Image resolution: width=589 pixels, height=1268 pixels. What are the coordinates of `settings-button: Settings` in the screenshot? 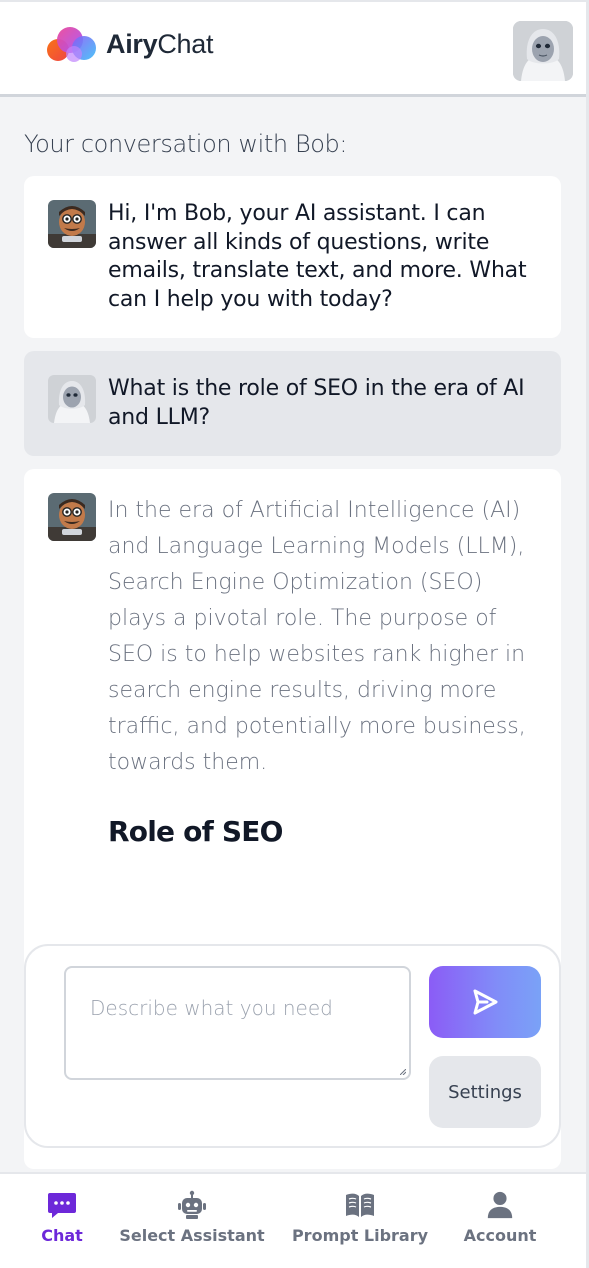 It's located at (485, 1092).